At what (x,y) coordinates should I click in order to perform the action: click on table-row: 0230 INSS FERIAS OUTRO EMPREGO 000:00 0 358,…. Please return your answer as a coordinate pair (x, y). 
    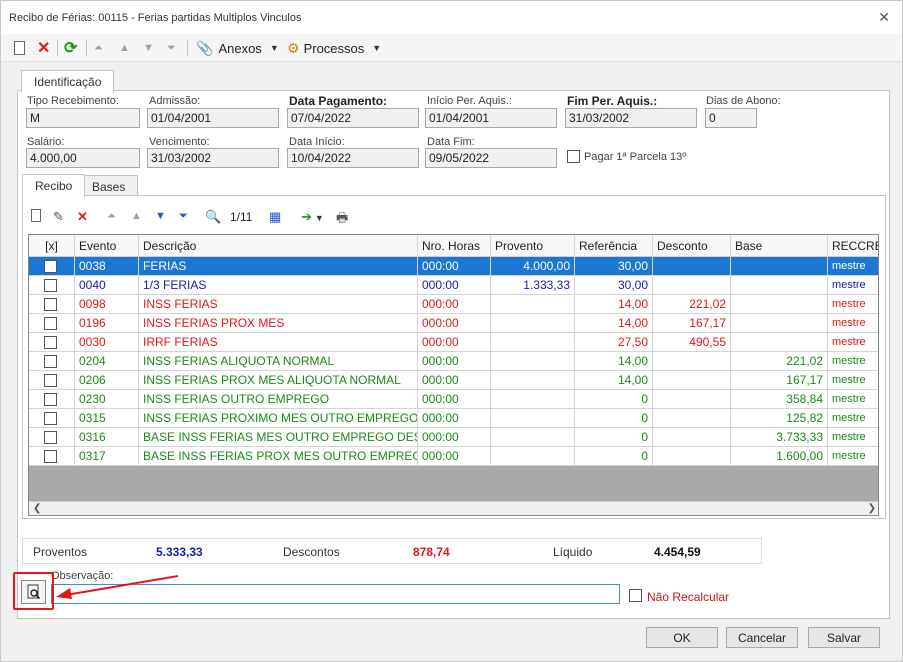
    Looking at the image, I should click on (453, 399).